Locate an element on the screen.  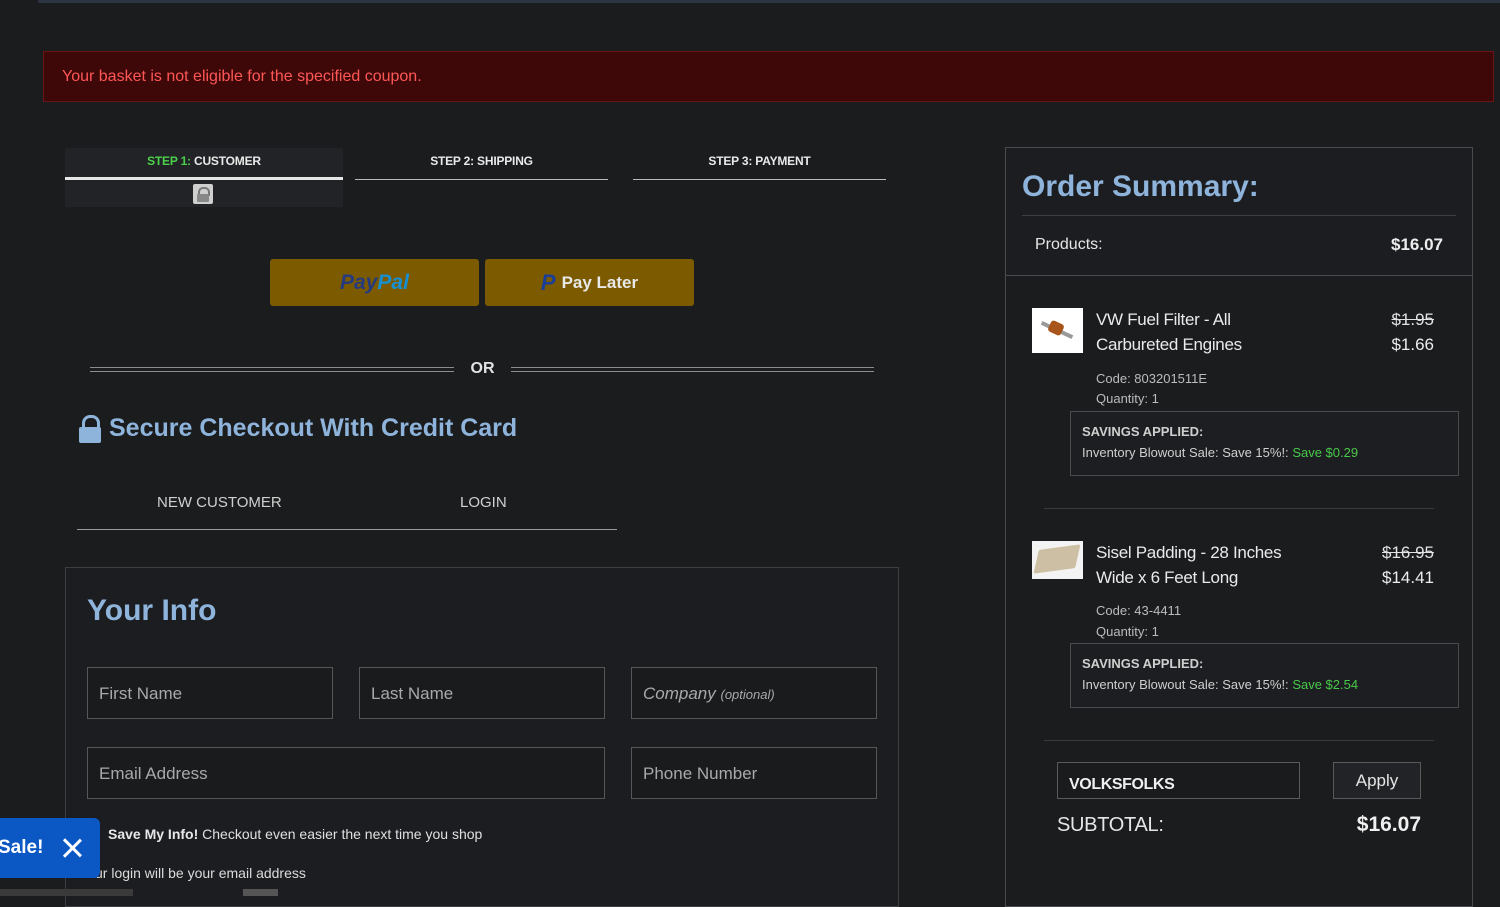
phone-field: Phone Number is located at coordinates (754, 773).